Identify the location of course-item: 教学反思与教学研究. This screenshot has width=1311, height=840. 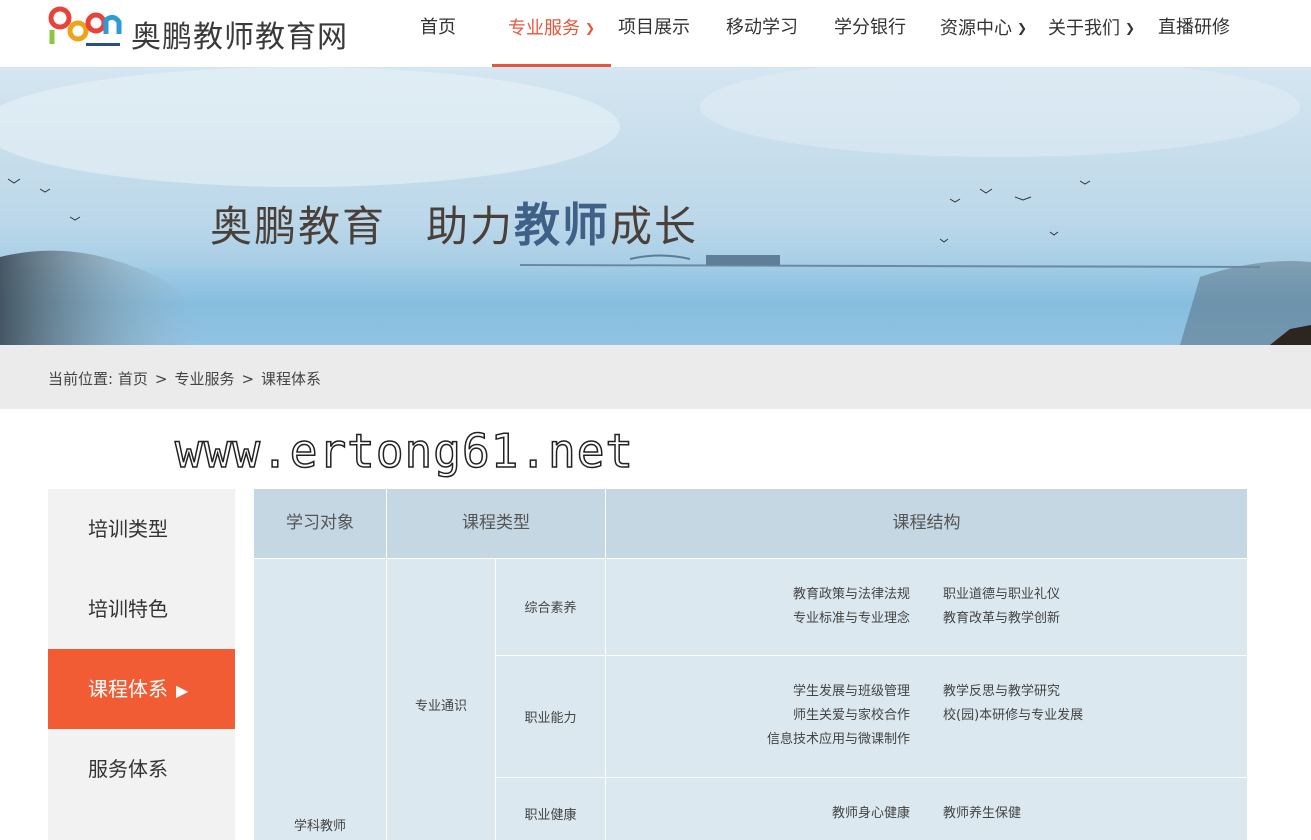
(1093, 692).